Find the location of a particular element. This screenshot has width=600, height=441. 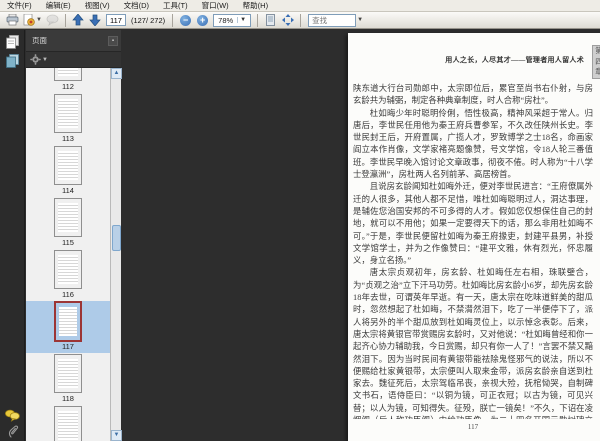

fit-window-button is located at coordinates (287, 20).